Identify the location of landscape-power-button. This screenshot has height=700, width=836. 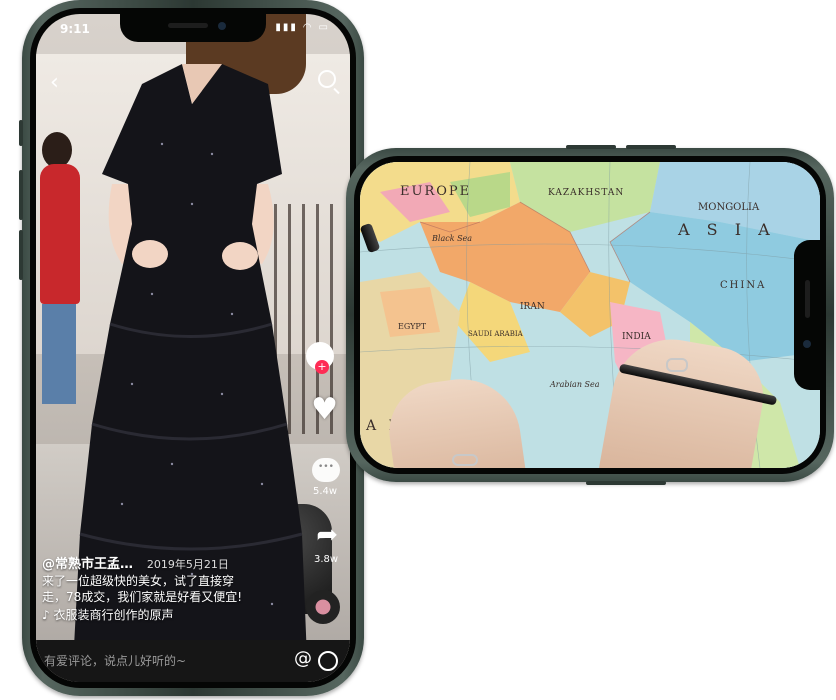
(626, 483).